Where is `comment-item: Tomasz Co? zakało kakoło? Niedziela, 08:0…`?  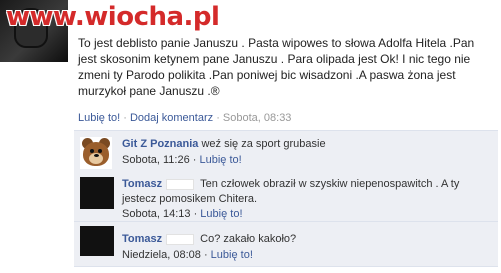
comment-item: Tomasz Co? zakało kakoło? Niedziela, 08:0… is located at coordinates (286, 244).